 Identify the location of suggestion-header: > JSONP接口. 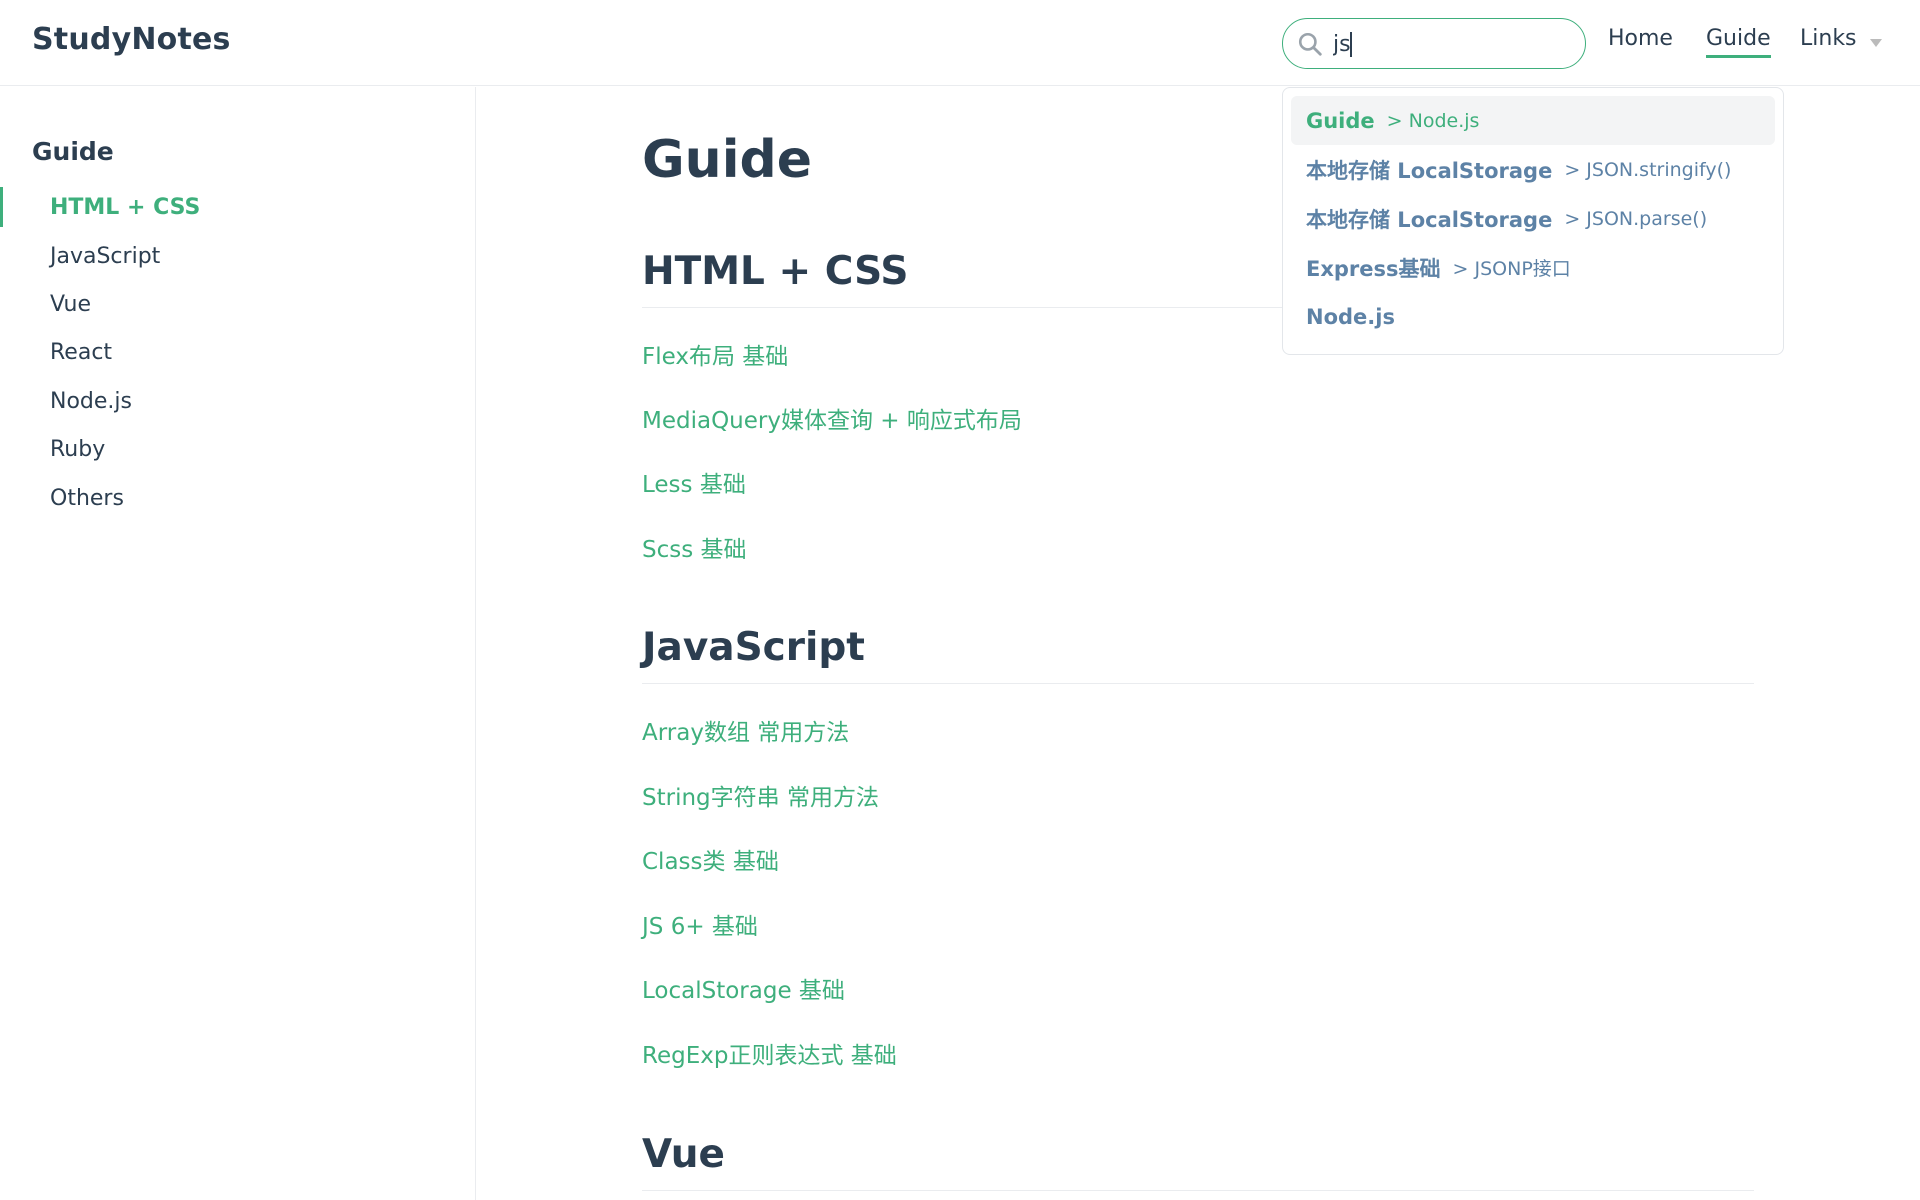
(1511, 269).